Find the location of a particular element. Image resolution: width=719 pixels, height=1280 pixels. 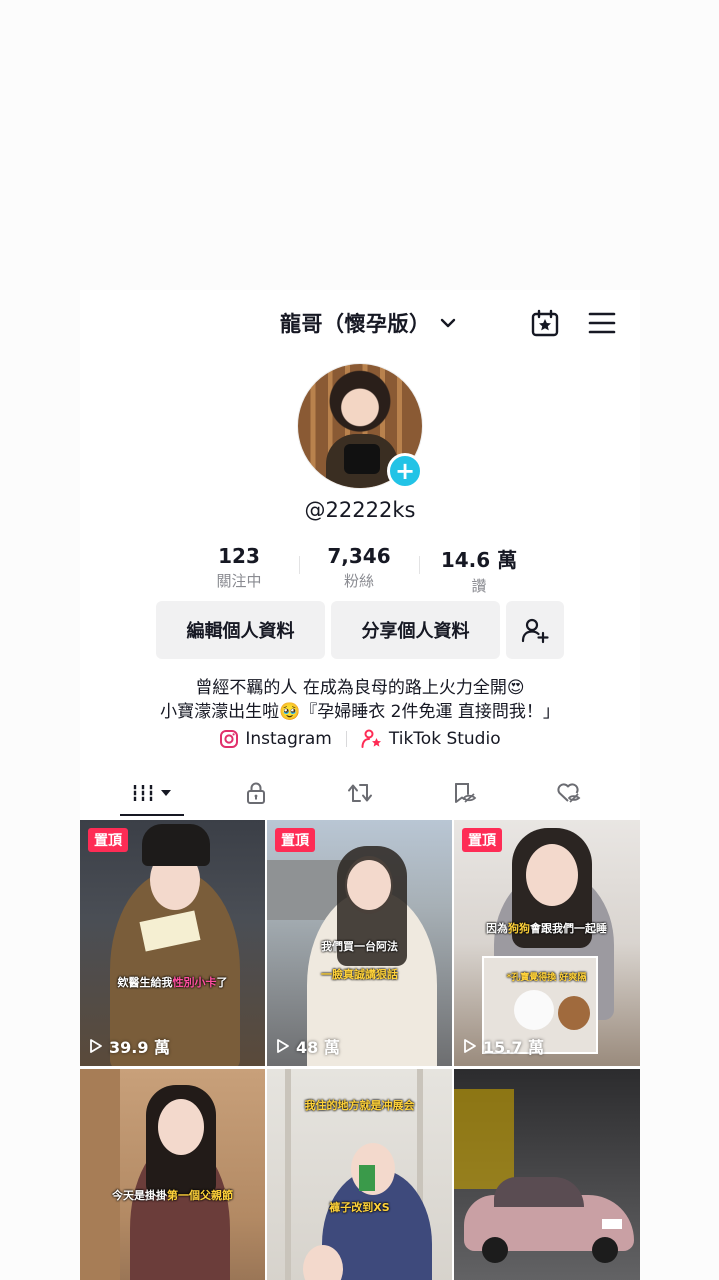

calendar-star-icon is located at coordinates (545, 323).